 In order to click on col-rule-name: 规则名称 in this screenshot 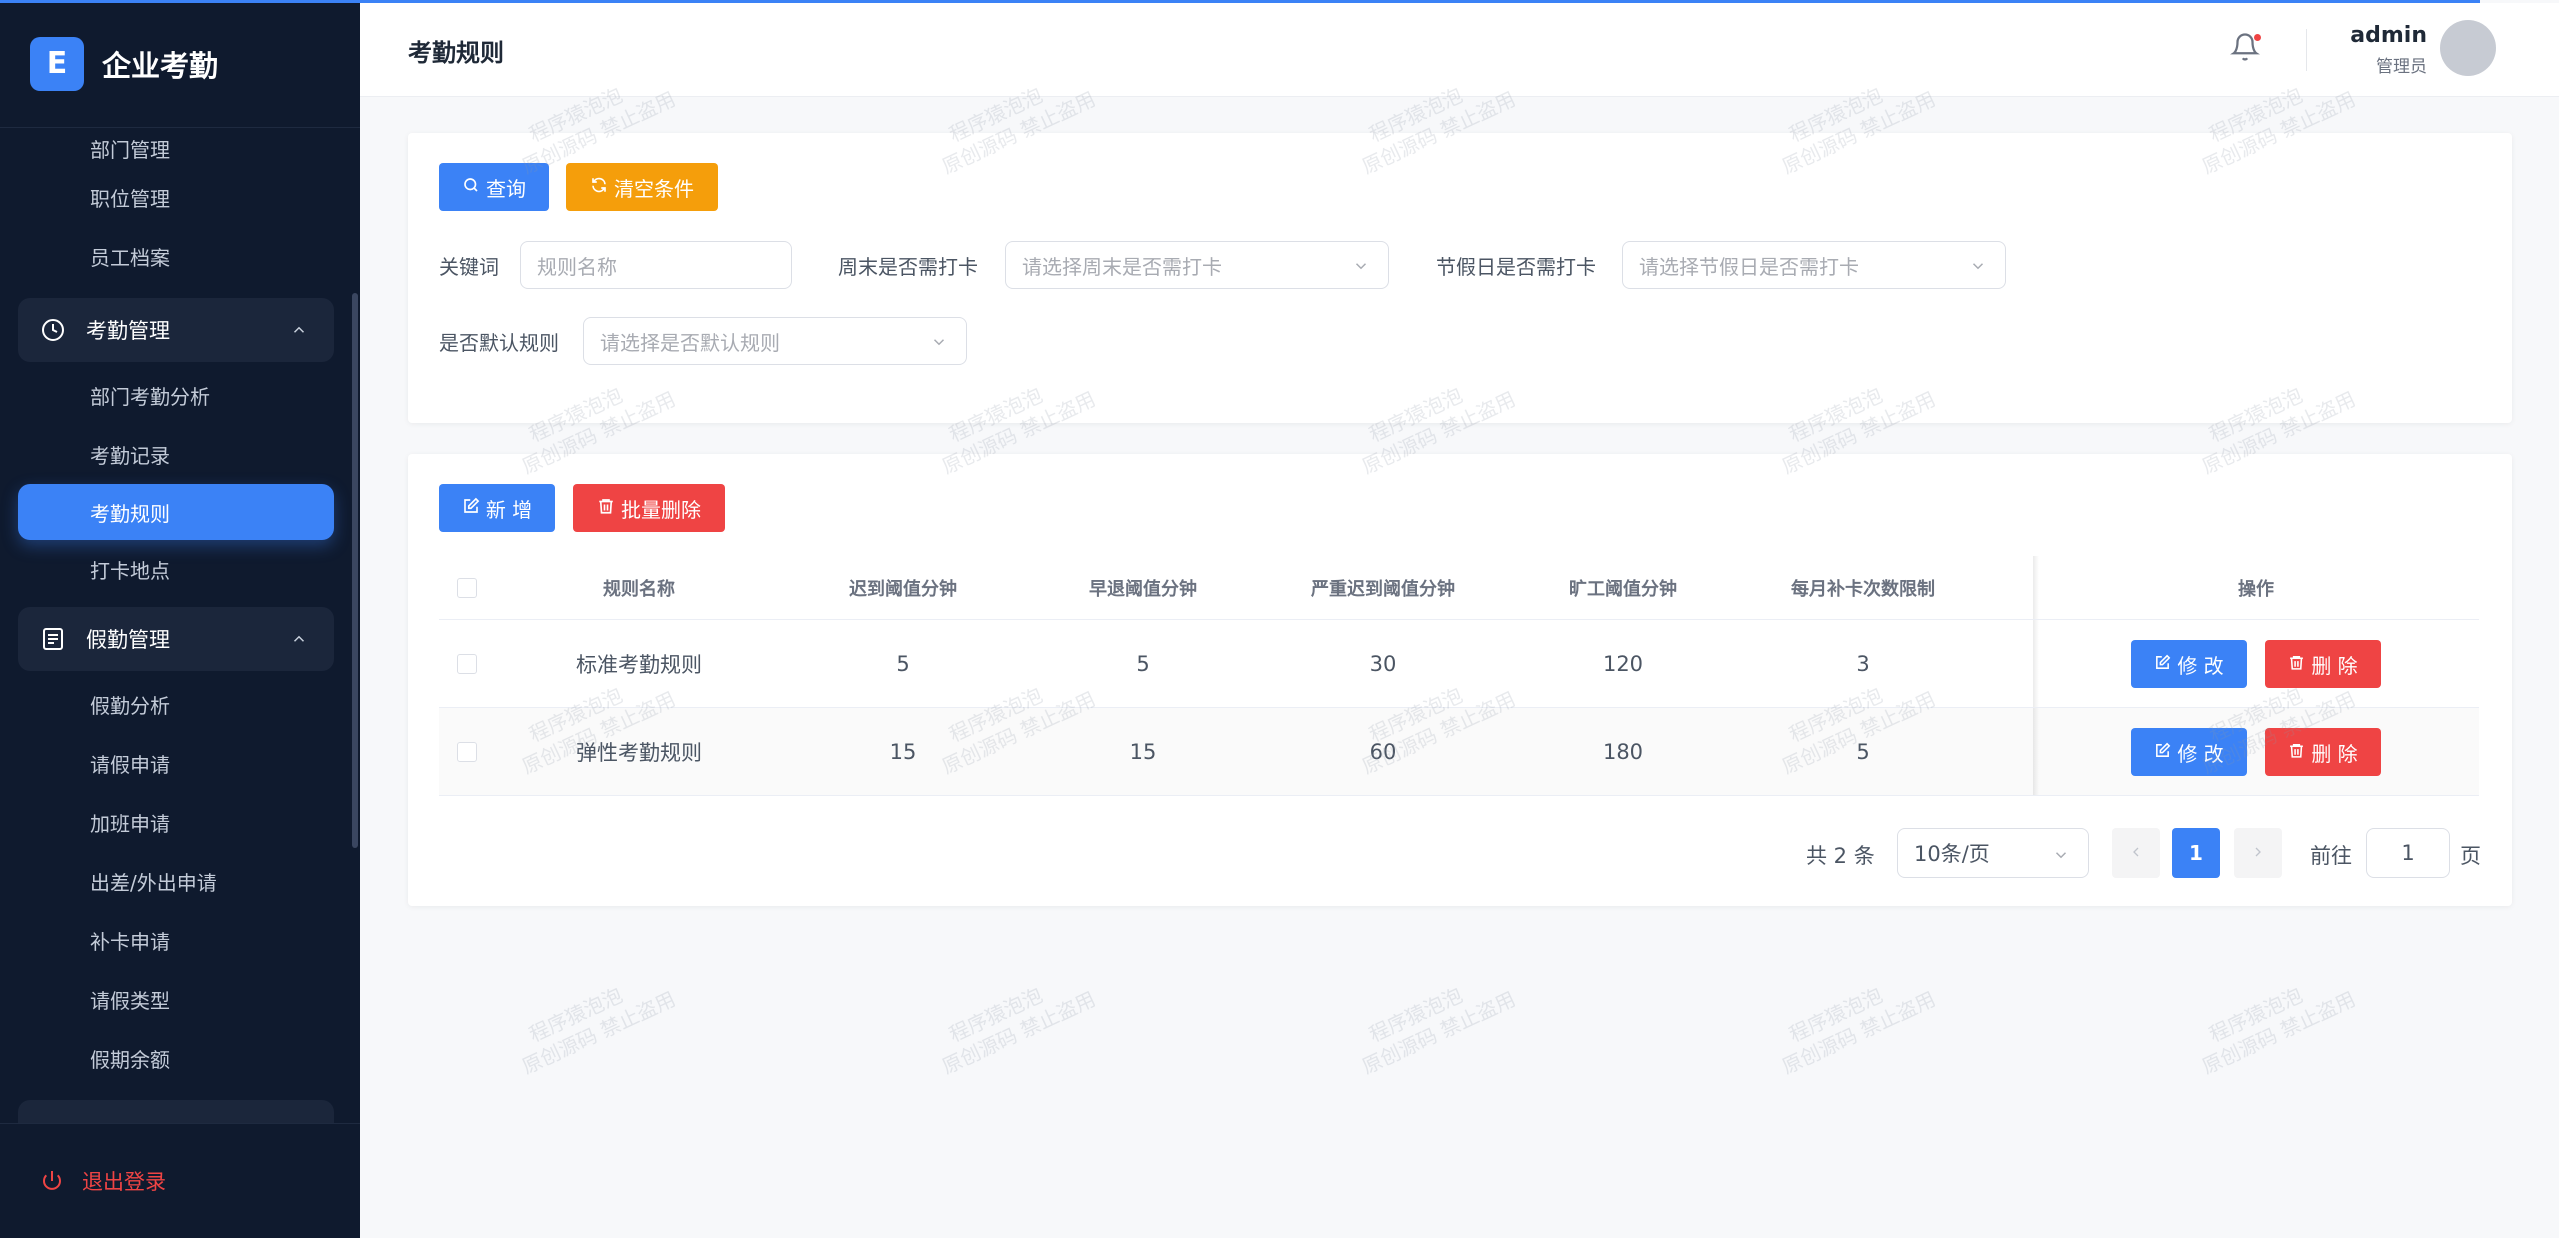, I will do `click(639, 589)`.